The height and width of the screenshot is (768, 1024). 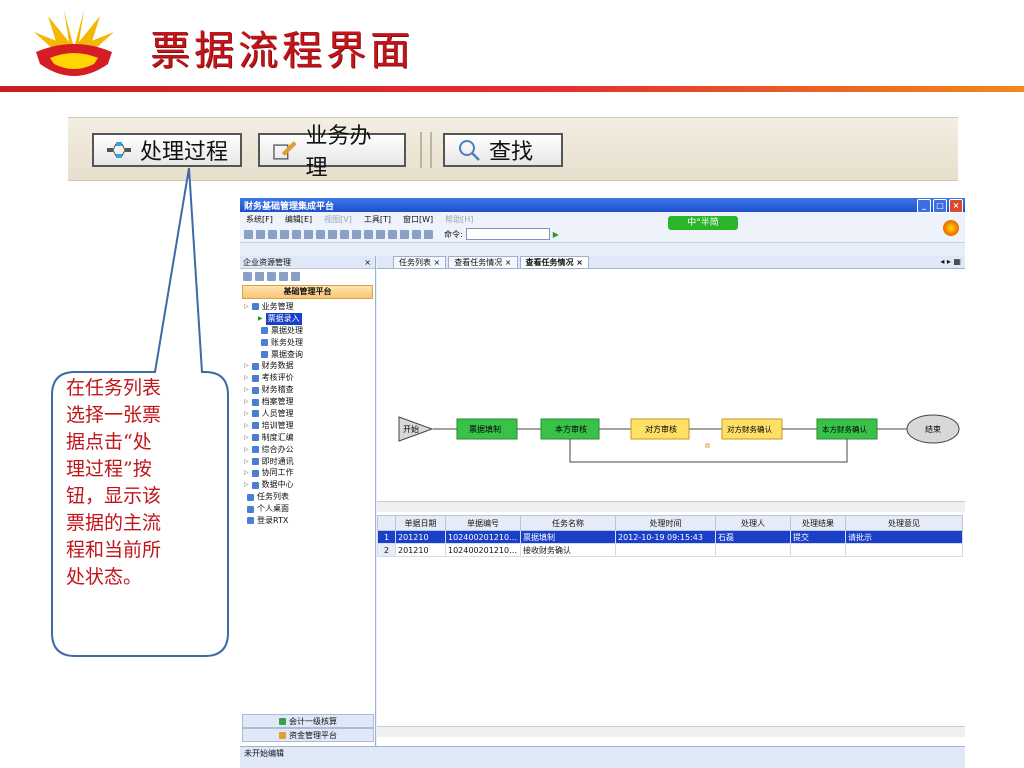 What do you see at coordinates (307, 473) in the screenshot?
I see `tree-item: ▷ 协同工作` at bounding box center [307, 473].